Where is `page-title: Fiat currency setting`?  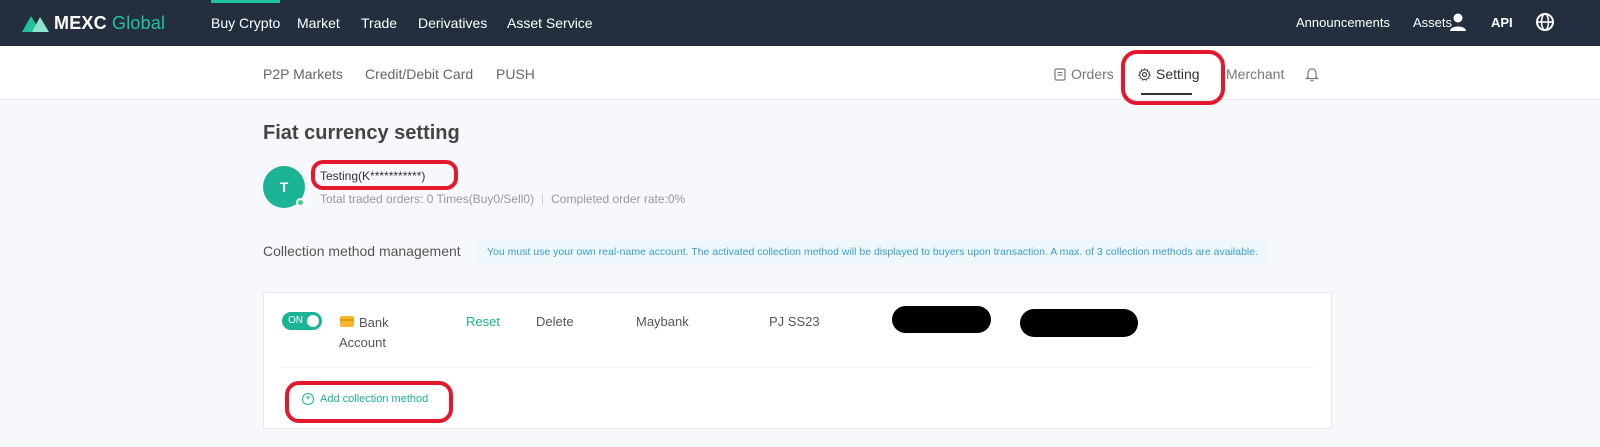 page-title: Fiat currency setting is located at coordinates (361, 133).